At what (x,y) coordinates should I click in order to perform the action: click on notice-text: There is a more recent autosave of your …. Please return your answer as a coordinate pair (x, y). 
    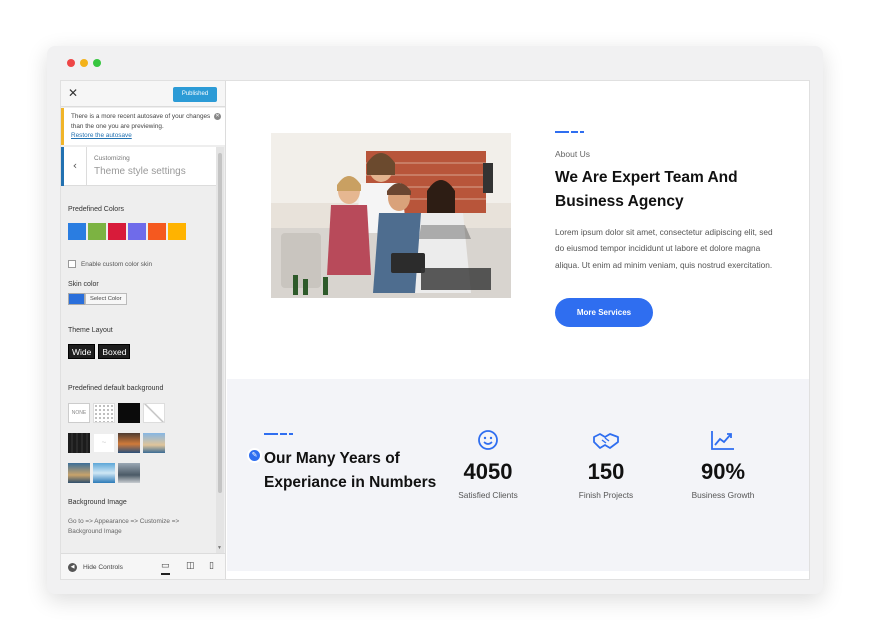
    Looking at the image, I should click on (141, 121).